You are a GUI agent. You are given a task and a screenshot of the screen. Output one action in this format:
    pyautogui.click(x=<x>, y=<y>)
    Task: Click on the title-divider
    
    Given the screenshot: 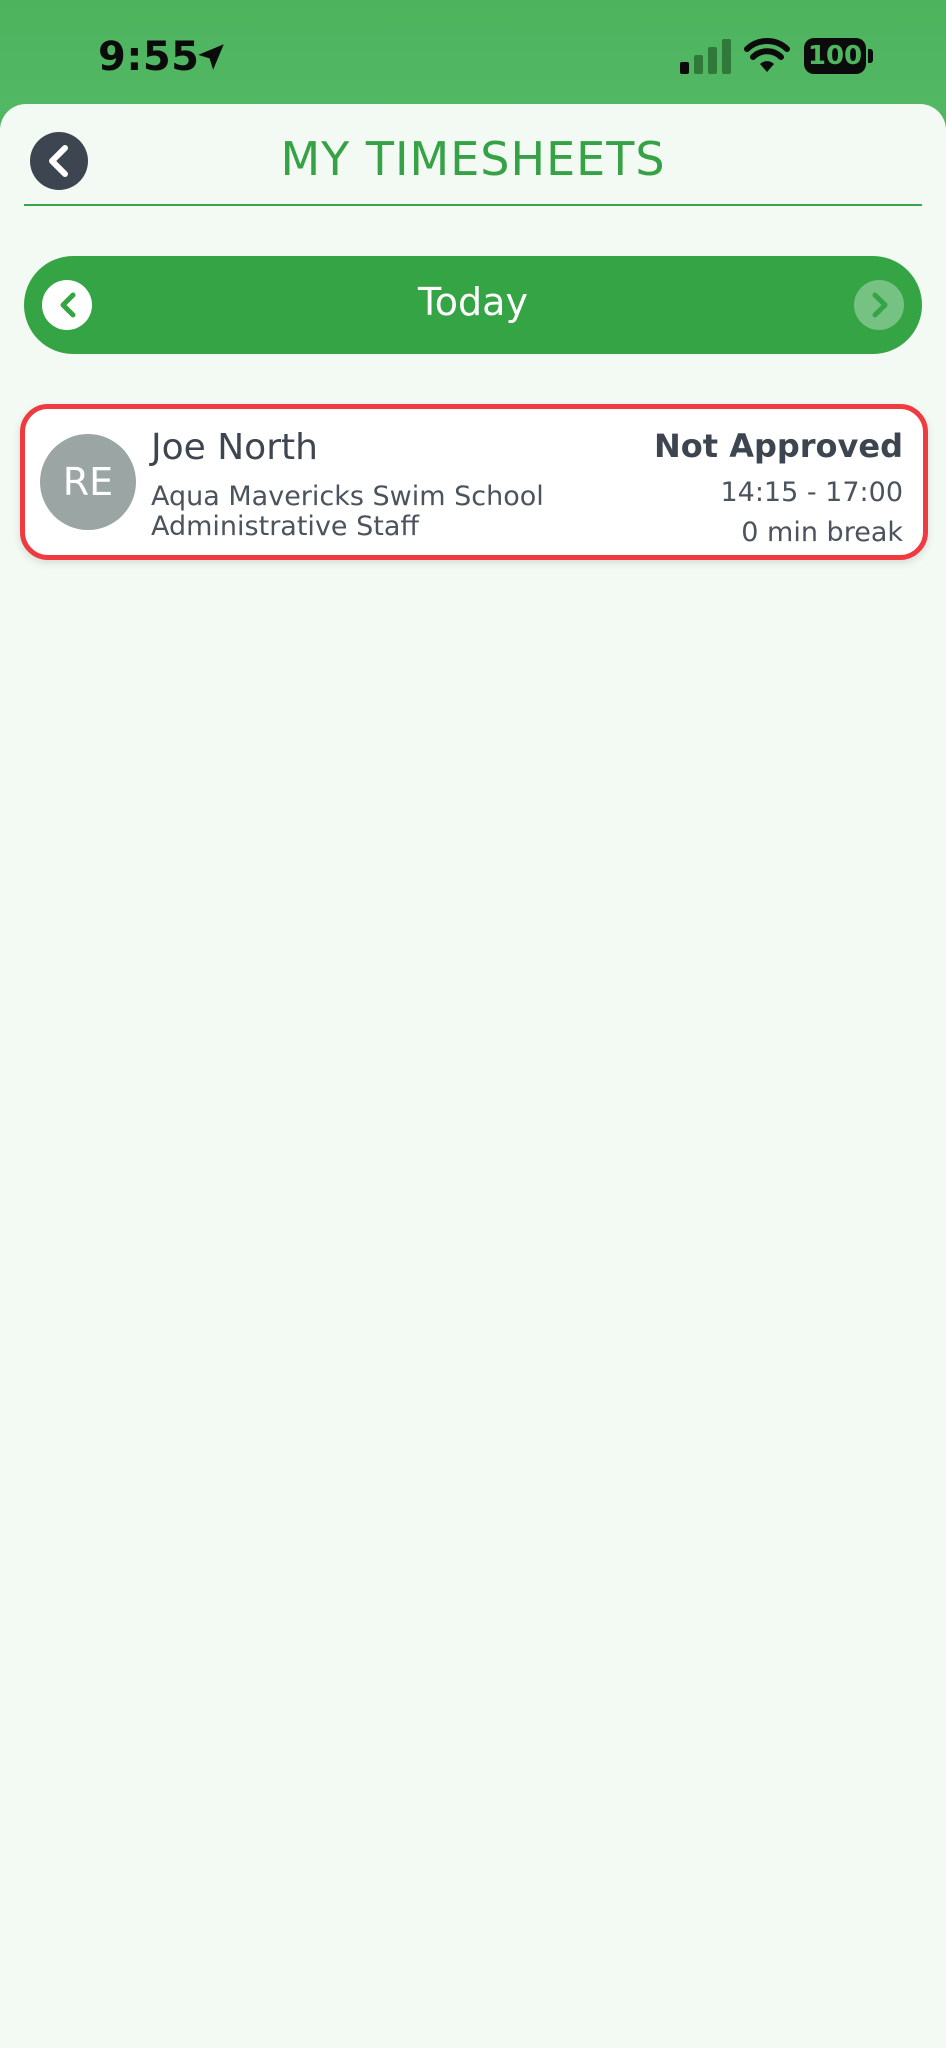 What is the action you would take?
    pyautogui.click(x=473, y=205)
    